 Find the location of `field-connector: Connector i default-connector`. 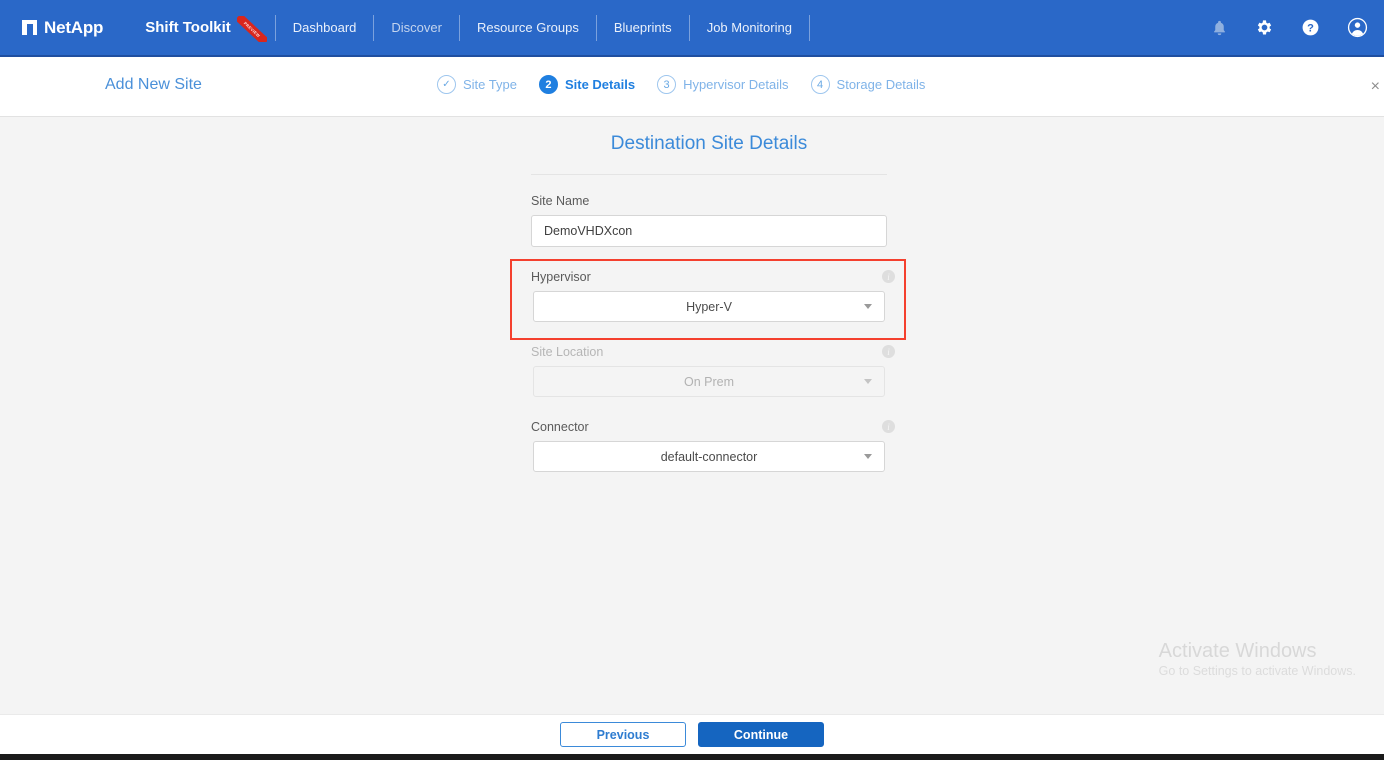

field-connector: Connector i default-connector is located at coordinates (713, 446).